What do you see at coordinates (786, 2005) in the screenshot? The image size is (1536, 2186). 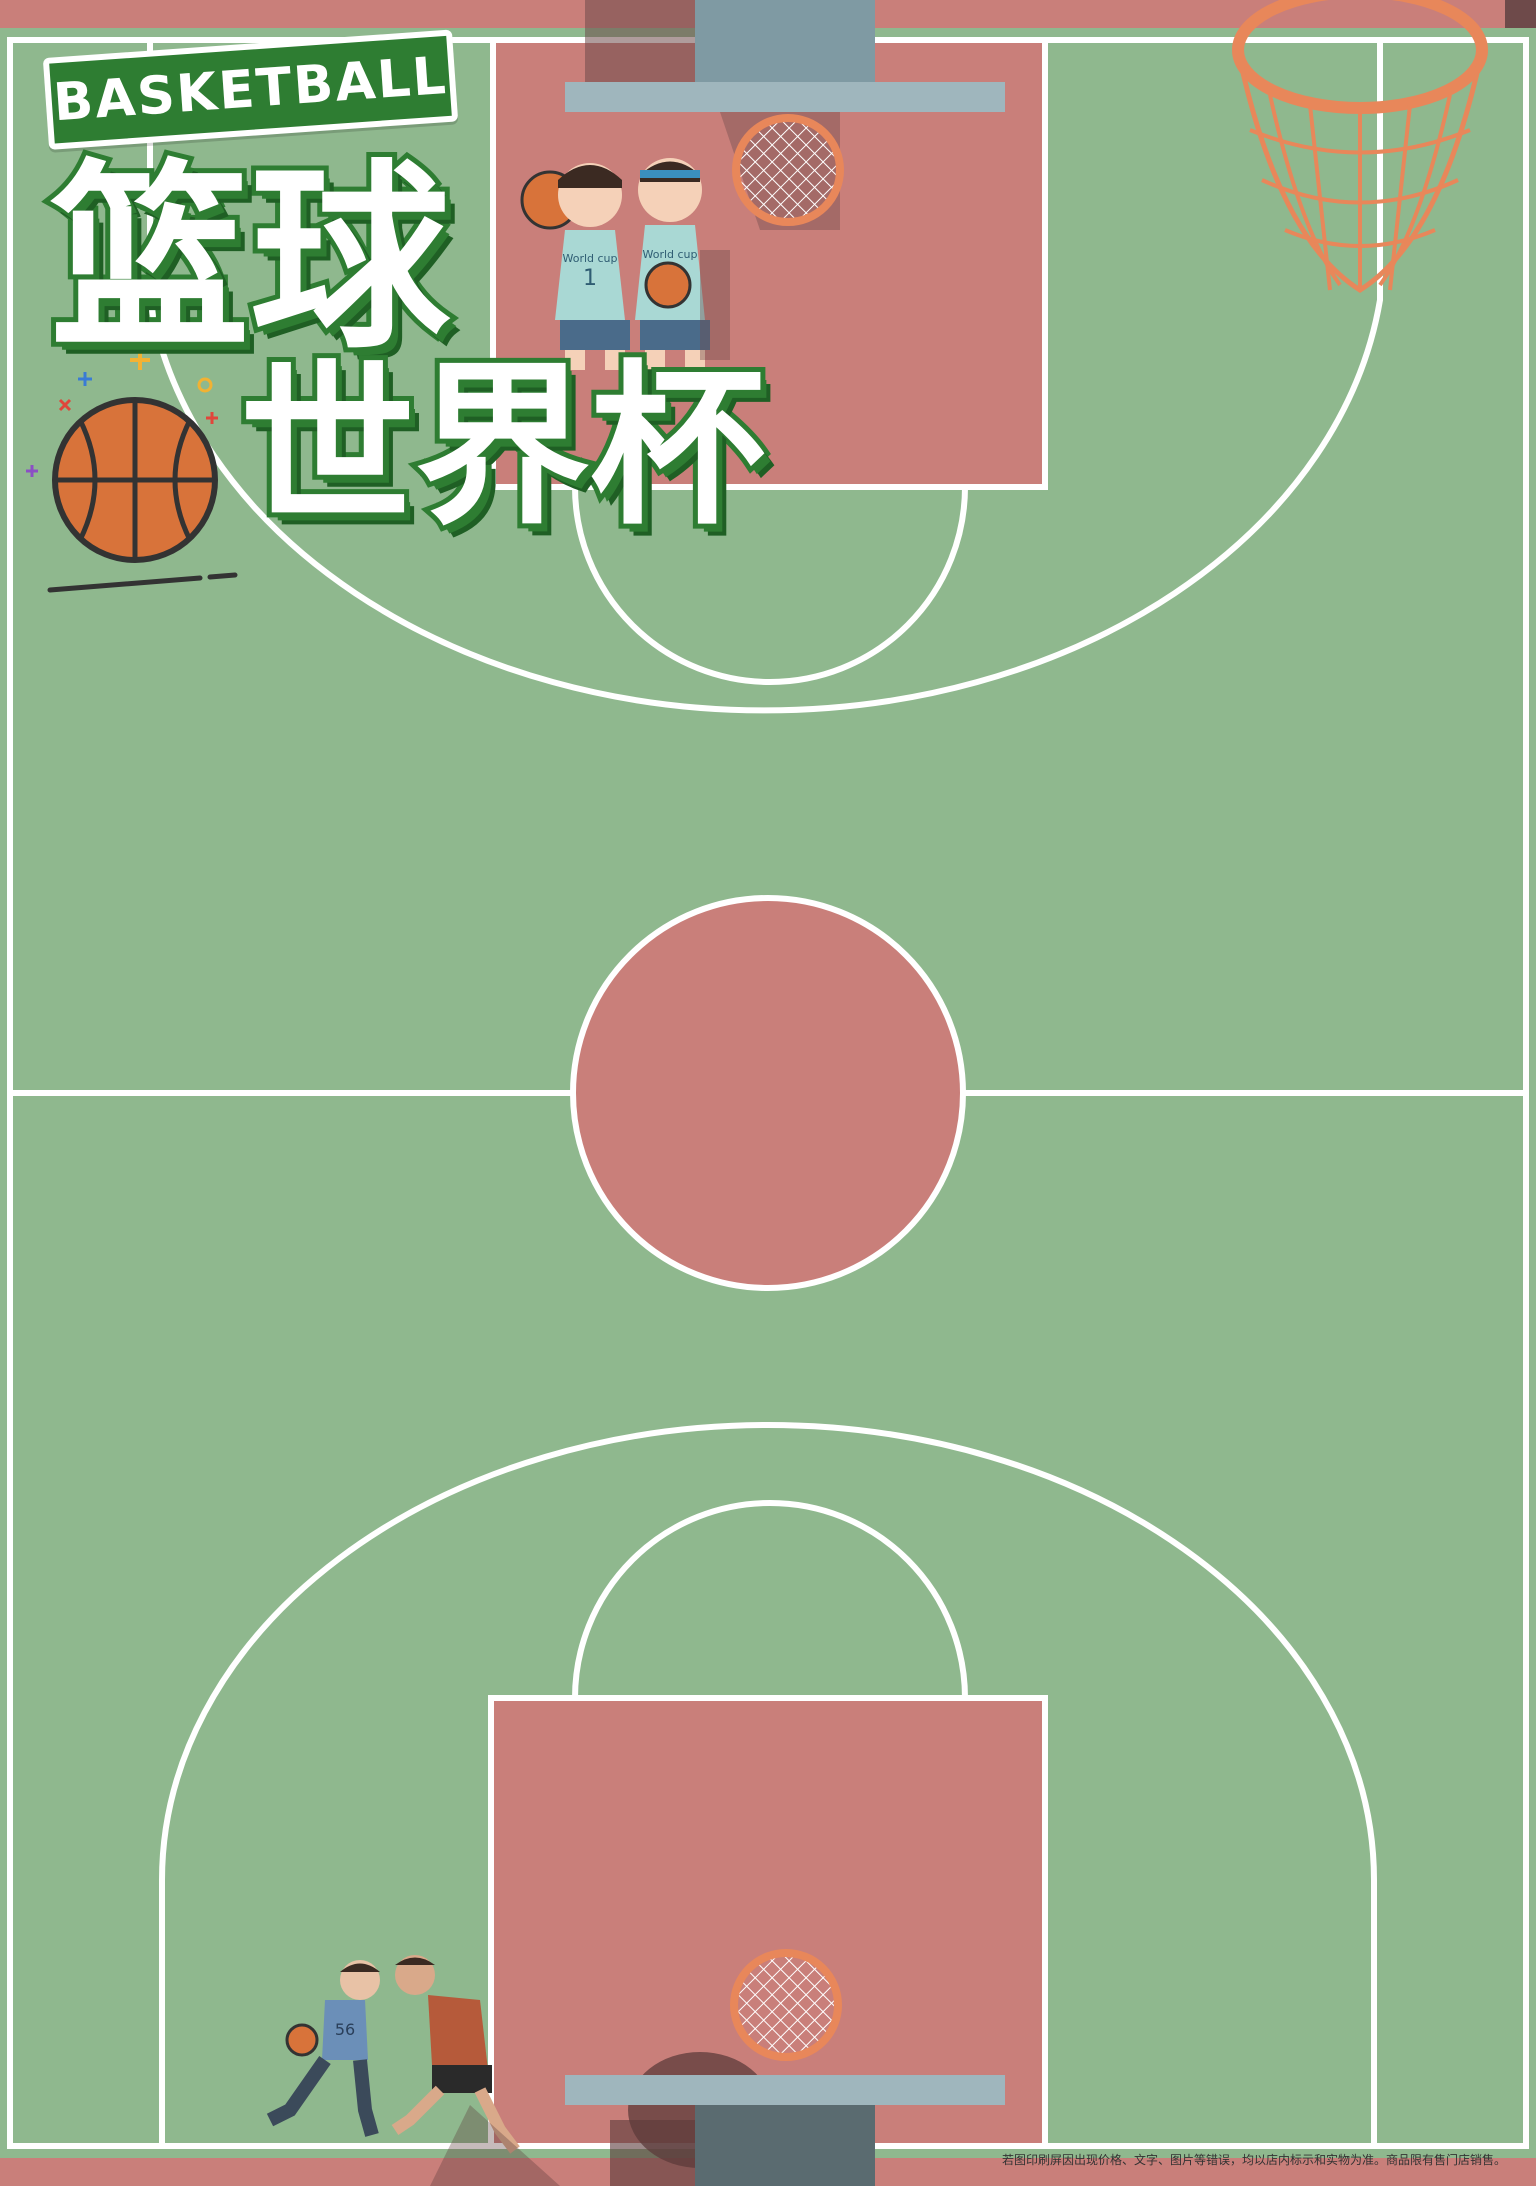 I see `bottom-hoop-icon` at bounding box center [786, 2005].